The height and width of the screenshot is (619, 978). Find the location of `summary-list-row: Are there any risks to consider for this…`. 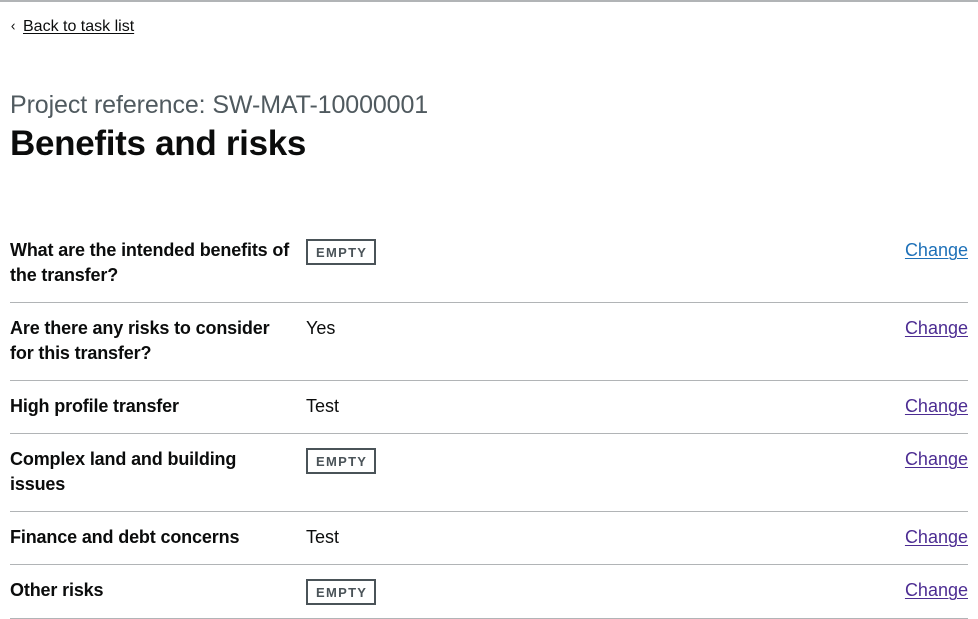

summary-list-row: Are there any risks to consider for this… is located at coordinates (489, 342).